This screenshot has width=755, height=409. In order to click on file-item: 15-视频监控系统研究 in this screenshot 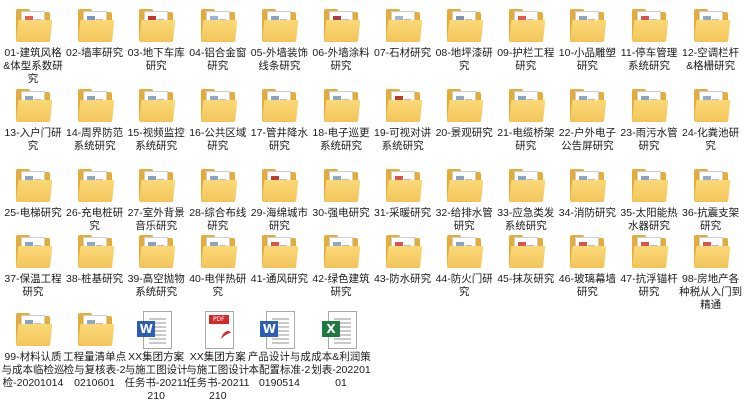, I will do `click(156, 119)`.